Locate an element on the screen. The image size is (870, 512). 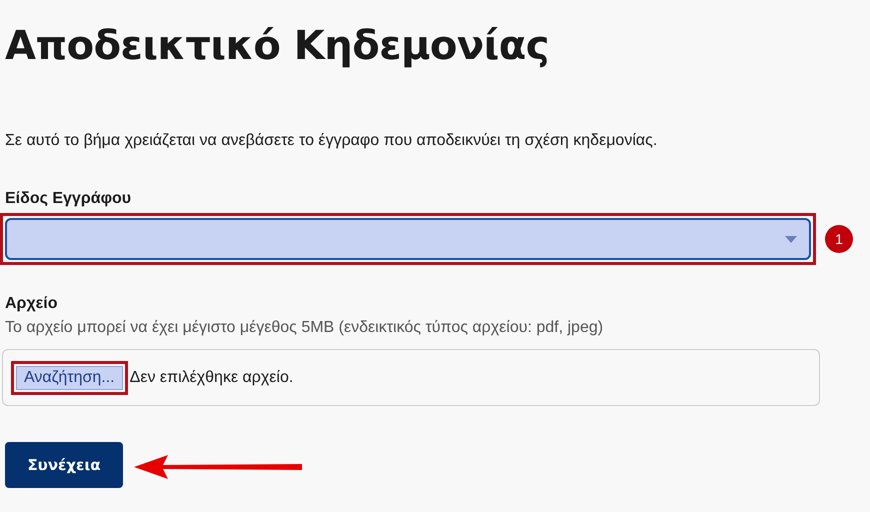
field-label: Αρχείο is located at coordinates (31, 304).